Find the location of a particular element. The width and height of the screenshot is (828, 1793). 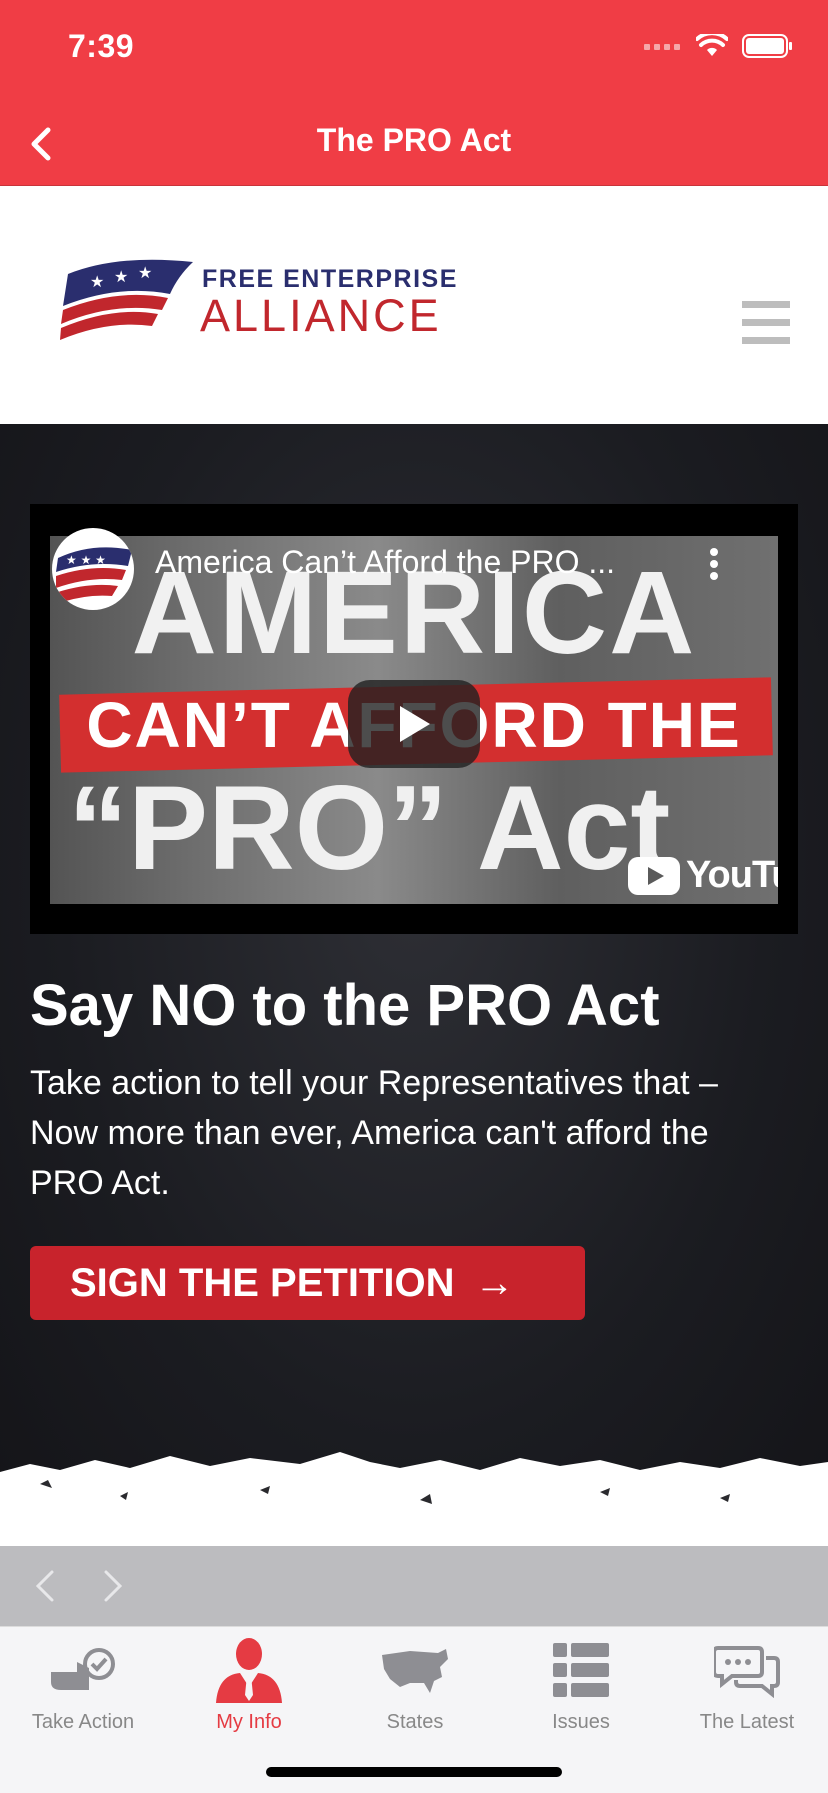

play-icon is located at coordinates (415, 724).